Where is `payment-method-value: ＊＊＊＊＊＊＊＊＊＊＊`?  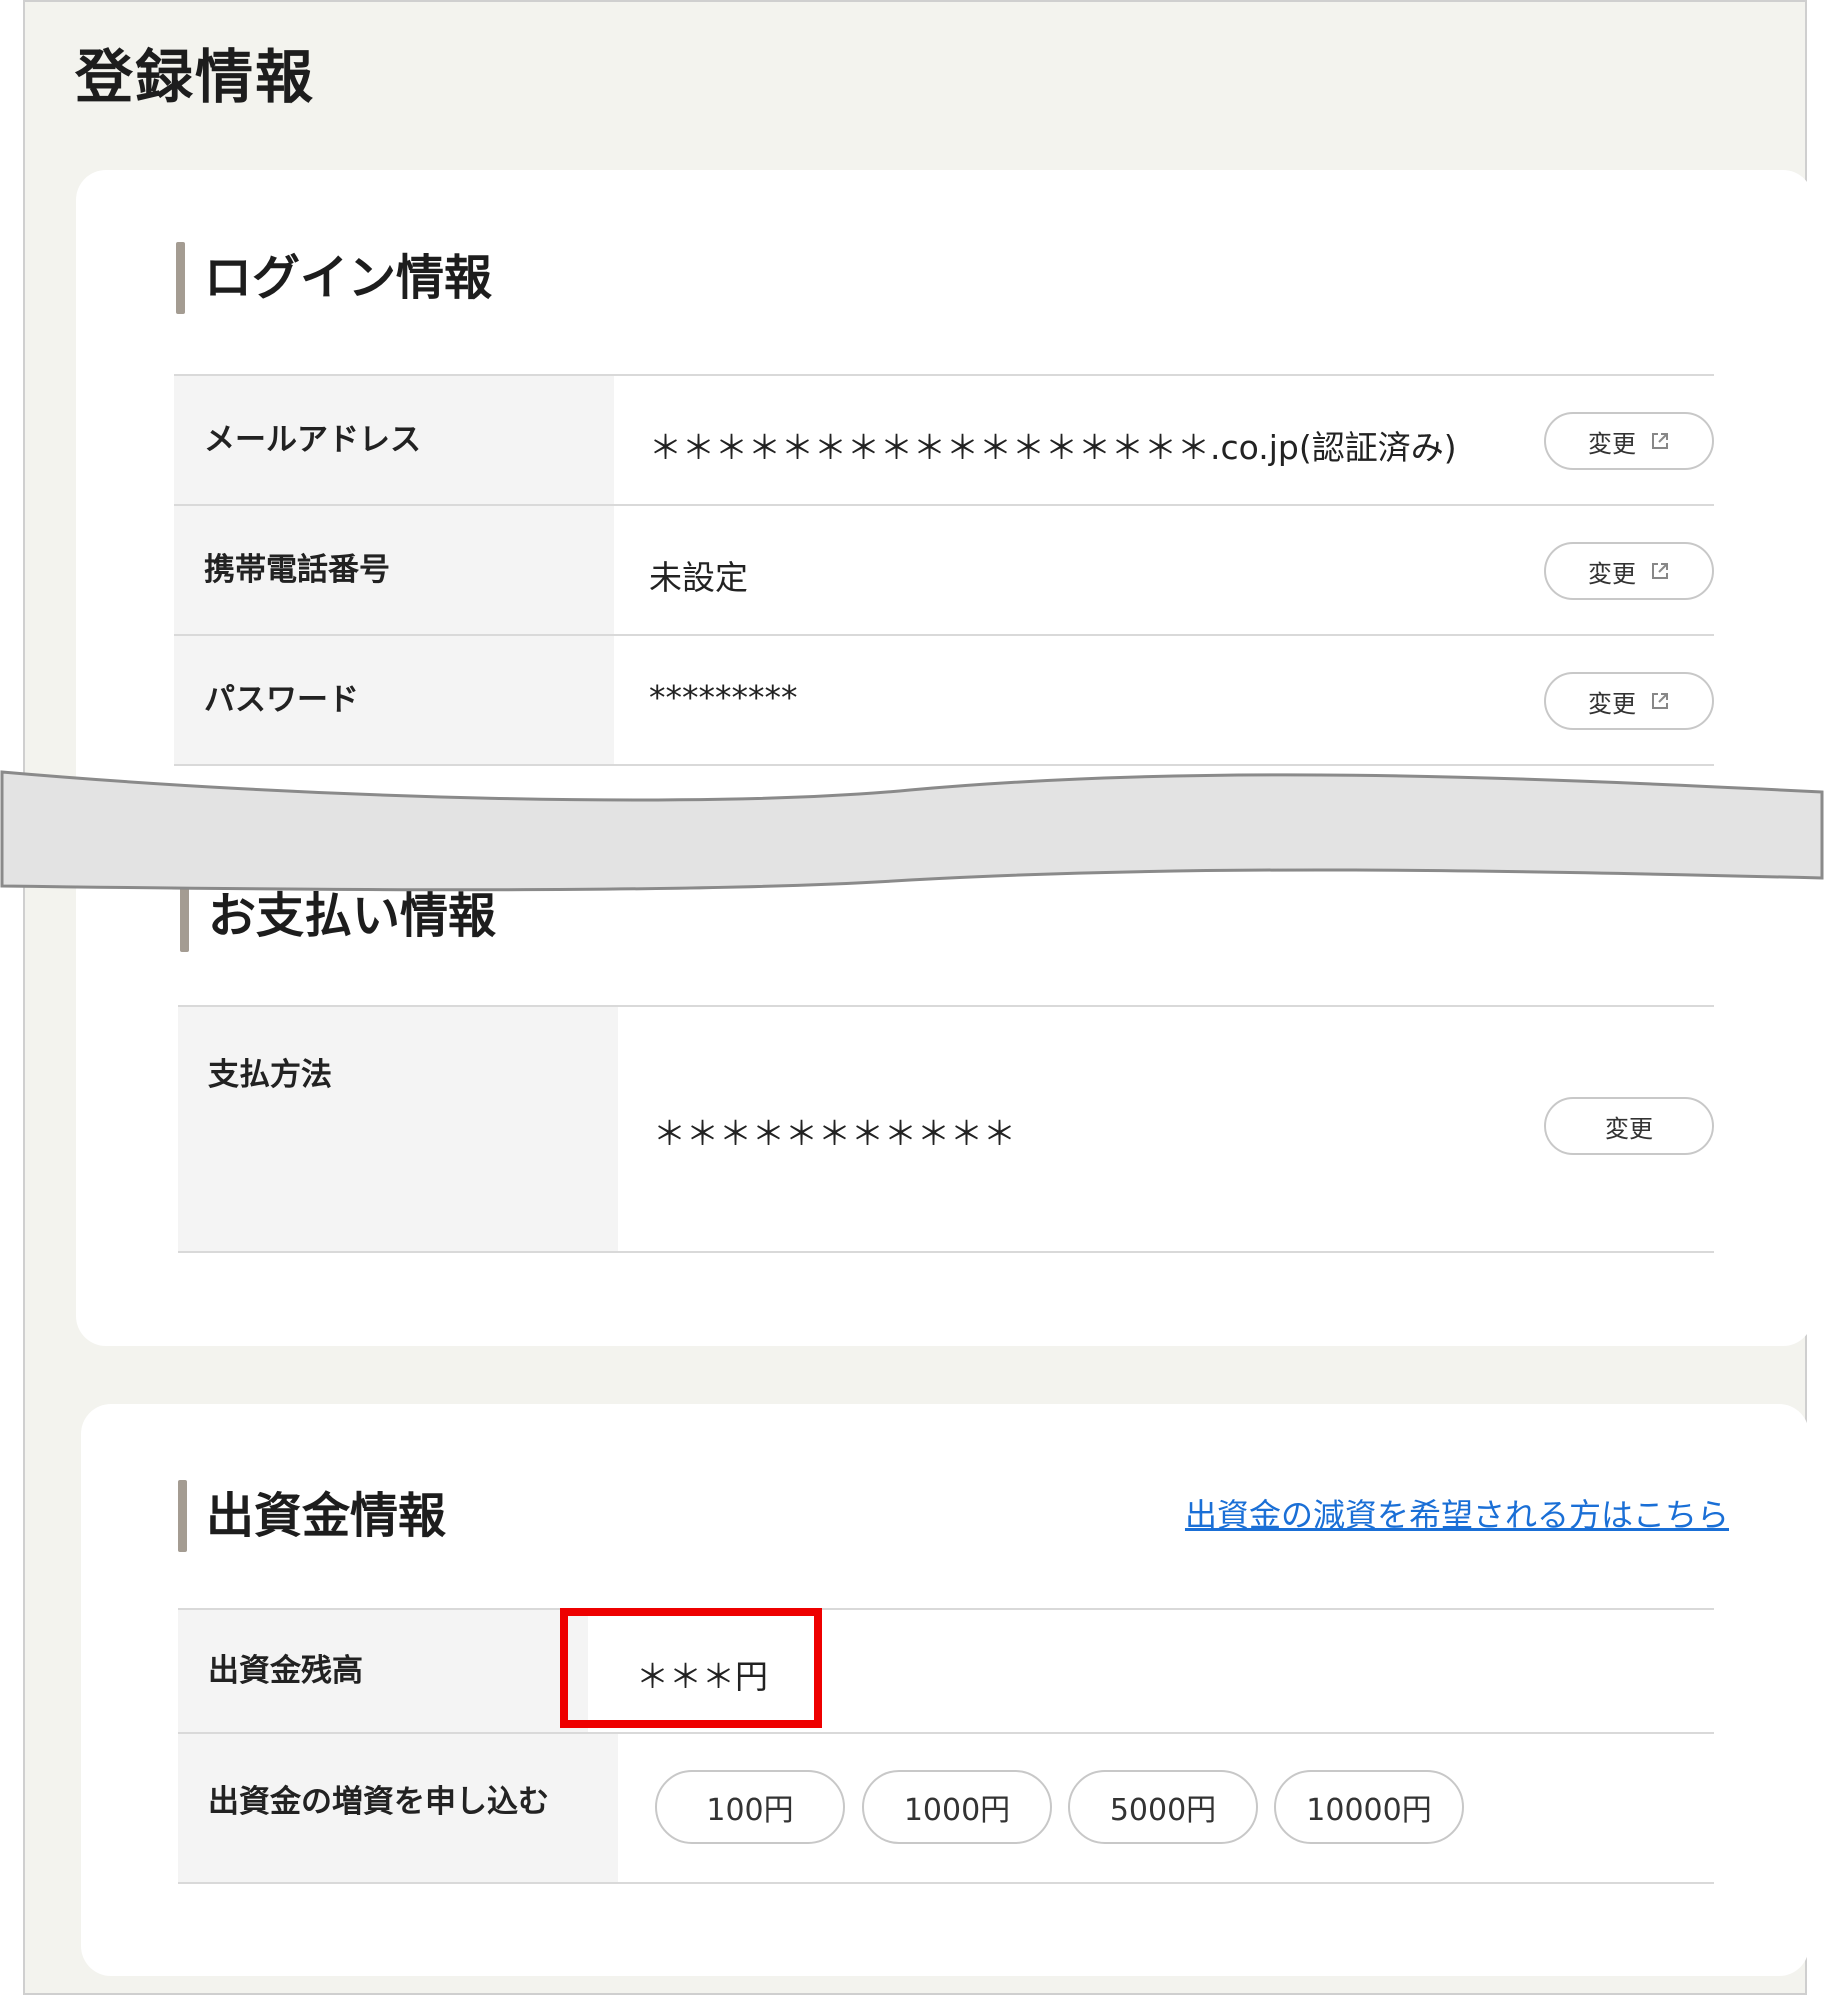
payment-method-value: ＊＊＊＊＊＊＊＊＊＊＊ is located at coordinates (834, 1133).